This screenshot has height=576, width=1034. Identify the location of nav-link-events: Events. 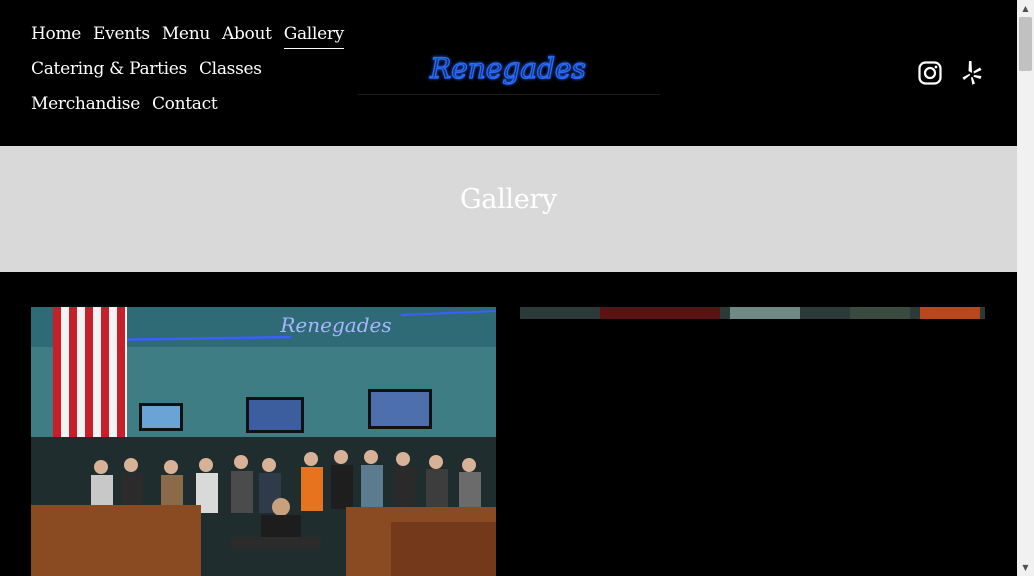
(121, 36).